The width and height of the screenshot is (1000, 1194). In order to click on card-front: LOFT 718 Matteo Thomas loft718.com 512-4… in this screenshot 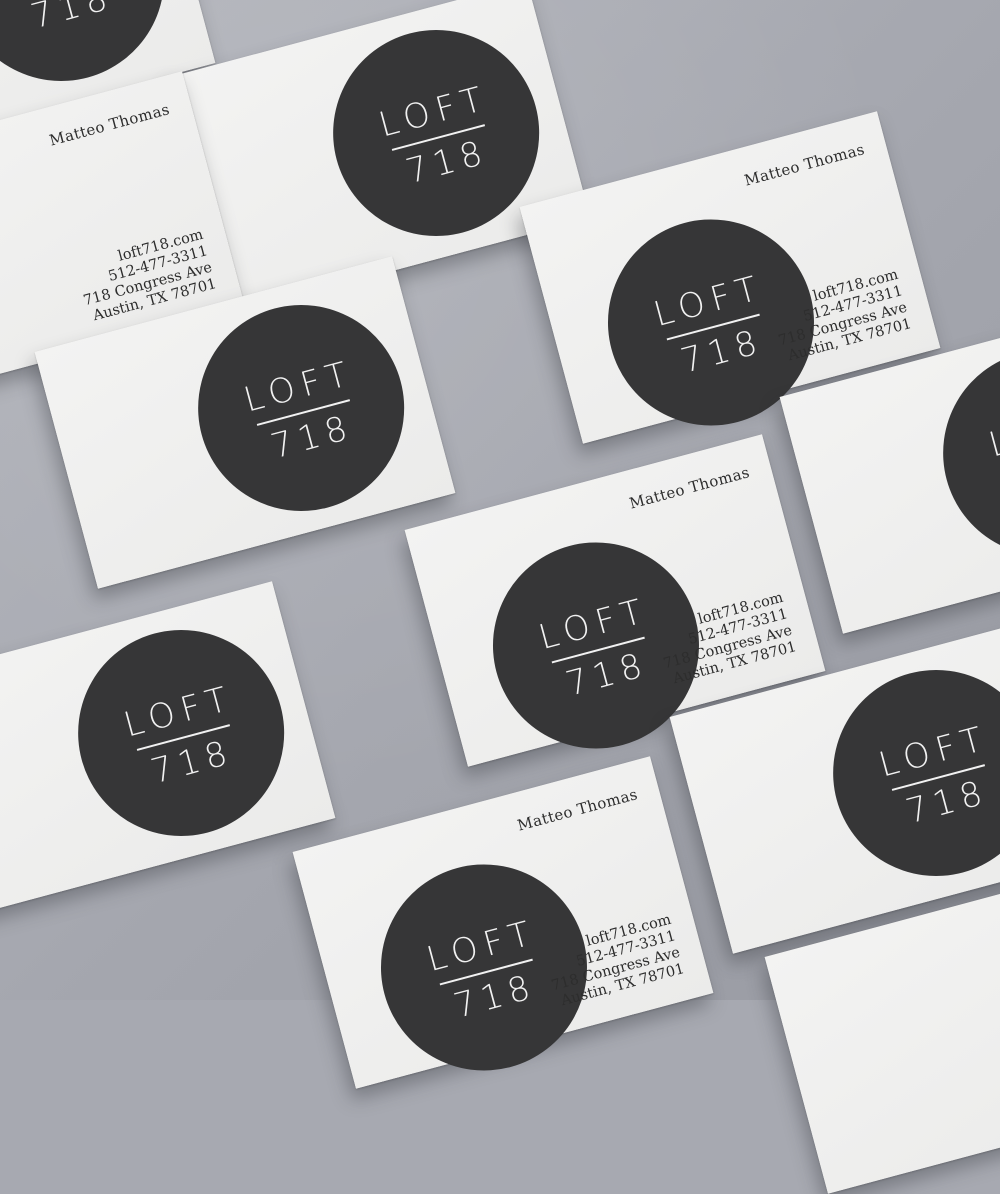, I will do `click(503, 925)`.